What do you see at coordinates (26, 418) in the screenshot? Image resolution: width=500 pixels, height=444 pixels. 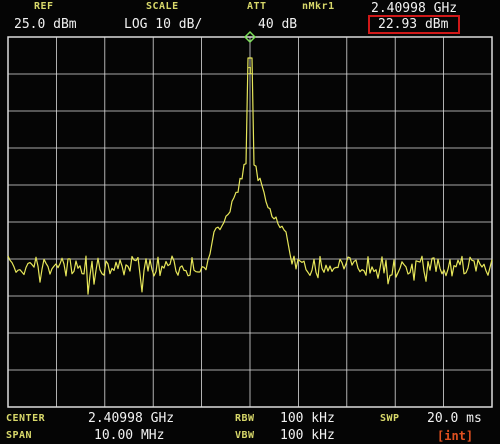 I see `center-label: CENTER` at bounding box center [26, 418].